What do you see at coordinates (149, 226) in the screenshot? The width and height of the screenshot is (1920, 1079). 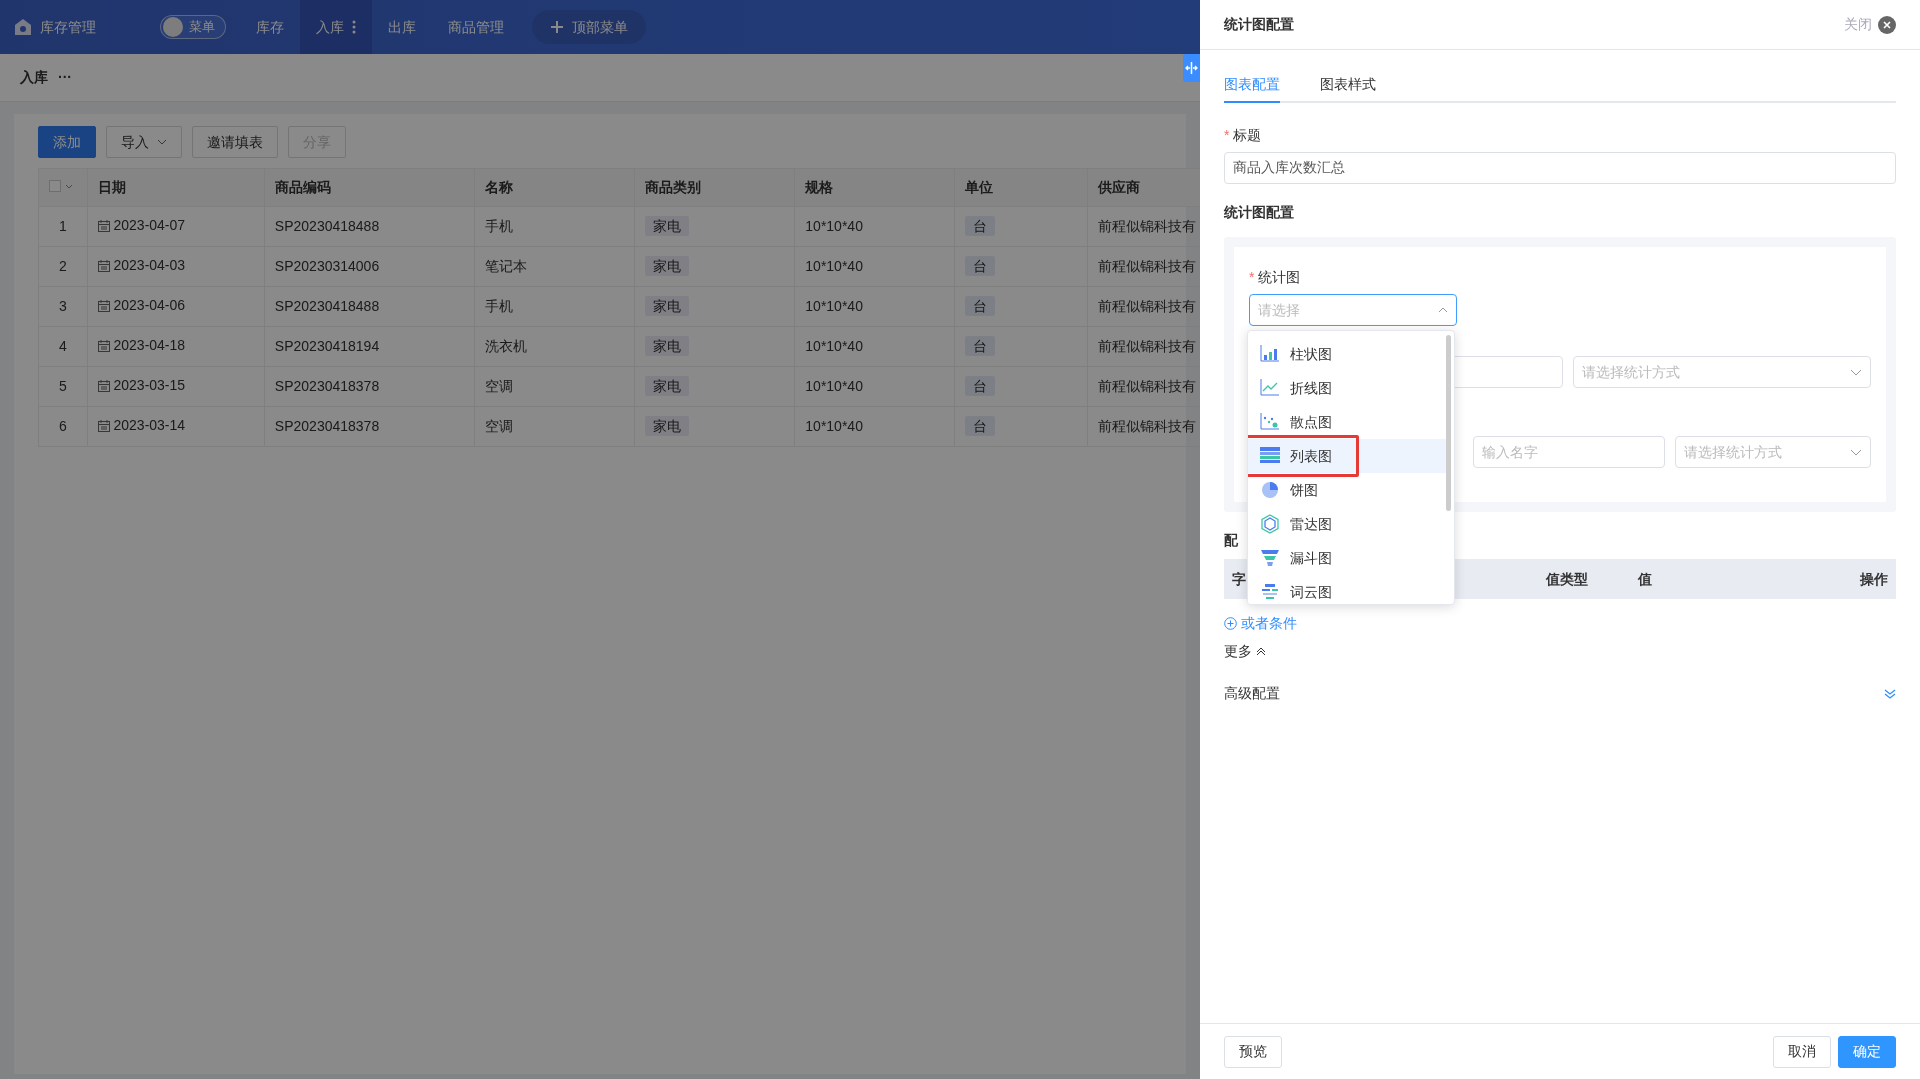 I see `table-cell-text: 2023-04-07` at bounding box center [149, 226].